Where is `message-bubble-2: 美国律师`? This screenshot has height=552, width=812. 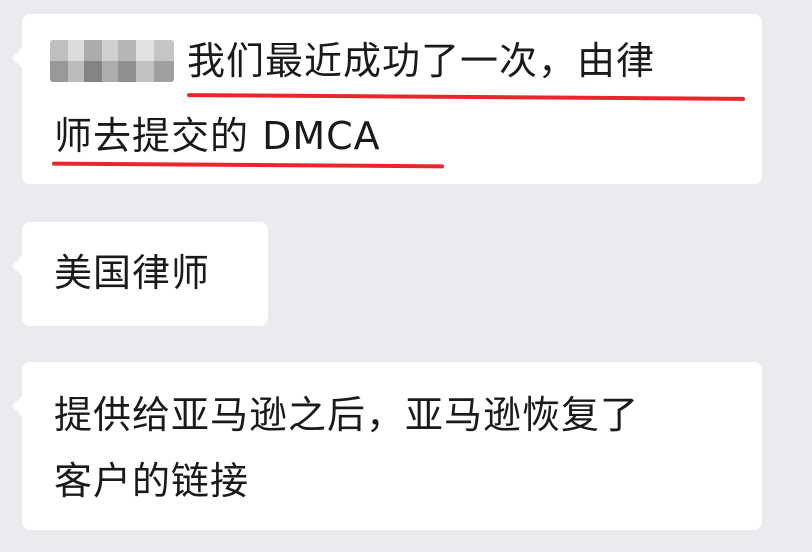
message-bubble-2: 美国律师 is located at coordinates (140, 274).